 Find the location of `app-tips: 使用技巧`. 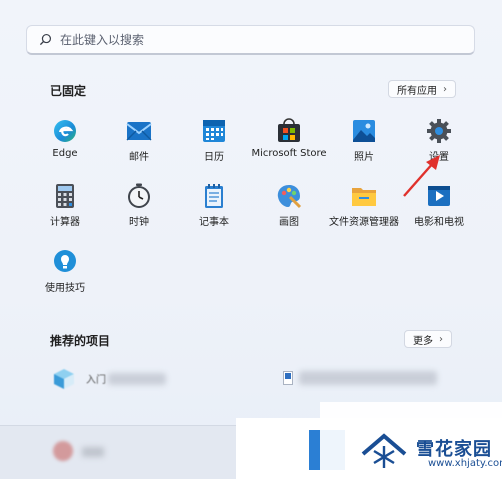

app-tips: 使用技巧 is located at coordinates (65, 279).